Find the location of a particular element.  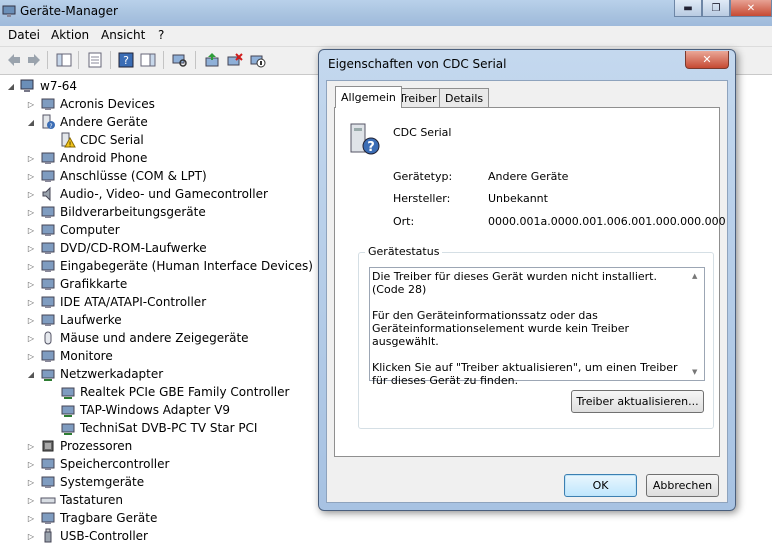

tree-item: ▷ Computer is located at coordinates (73, 230).